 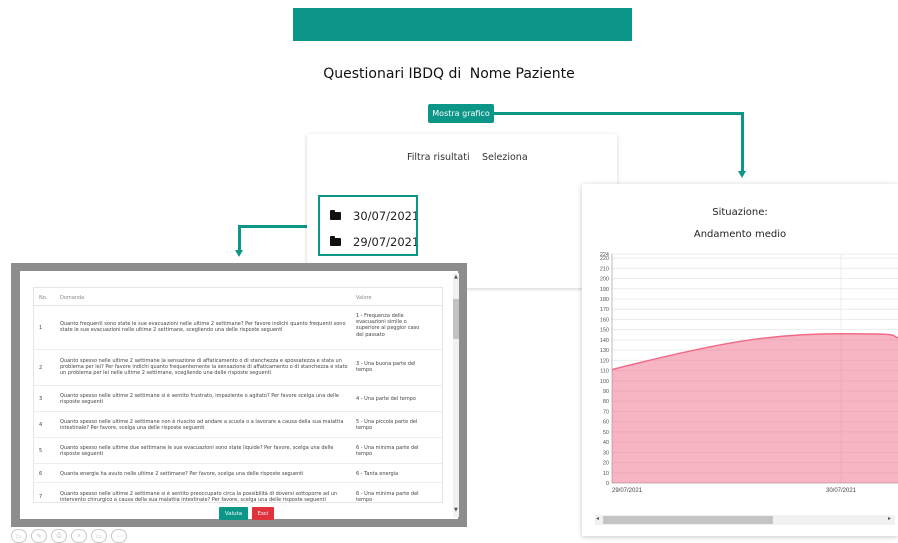 I want to click on more-icon: ⋯, so click(x=119, y=536).